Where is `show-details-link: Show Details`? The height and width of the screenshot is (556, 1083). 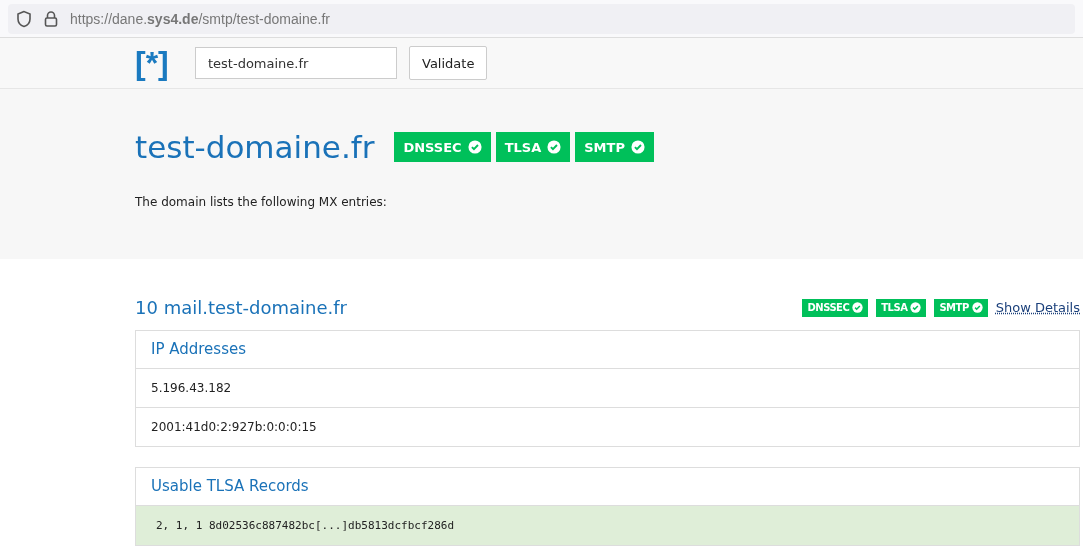 show-details-link: Show Details is located at coordinates (1037, 307).